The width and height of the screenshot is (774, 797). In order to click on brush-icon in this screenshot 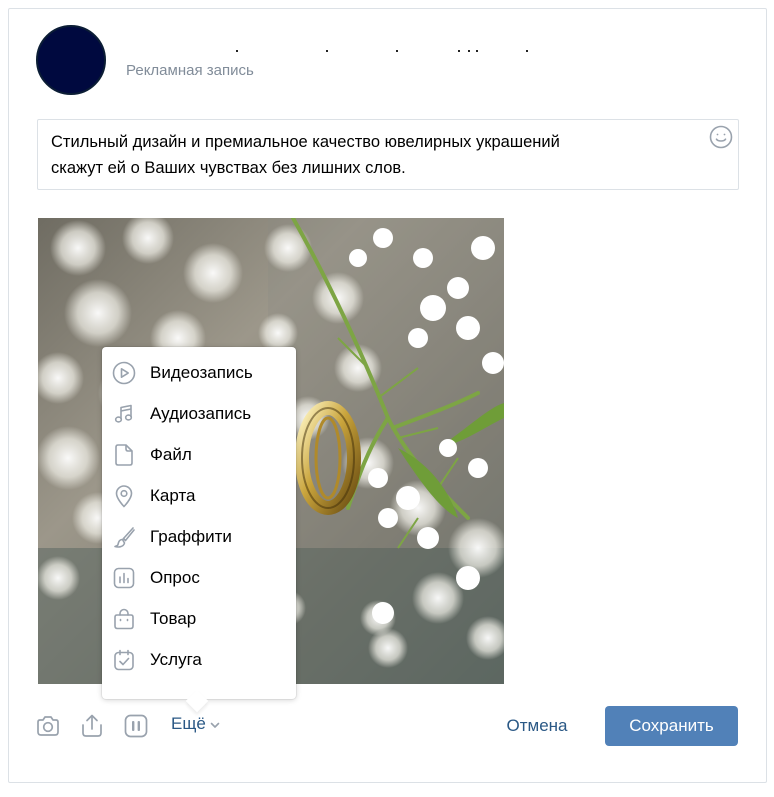, I will do `click(124, 537)`.